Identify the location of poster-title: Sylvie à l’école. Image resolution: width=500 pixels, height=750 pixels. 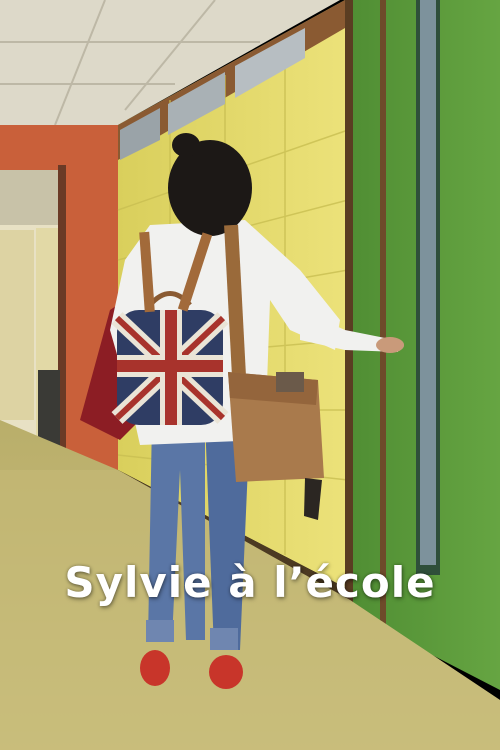
(250, 582).